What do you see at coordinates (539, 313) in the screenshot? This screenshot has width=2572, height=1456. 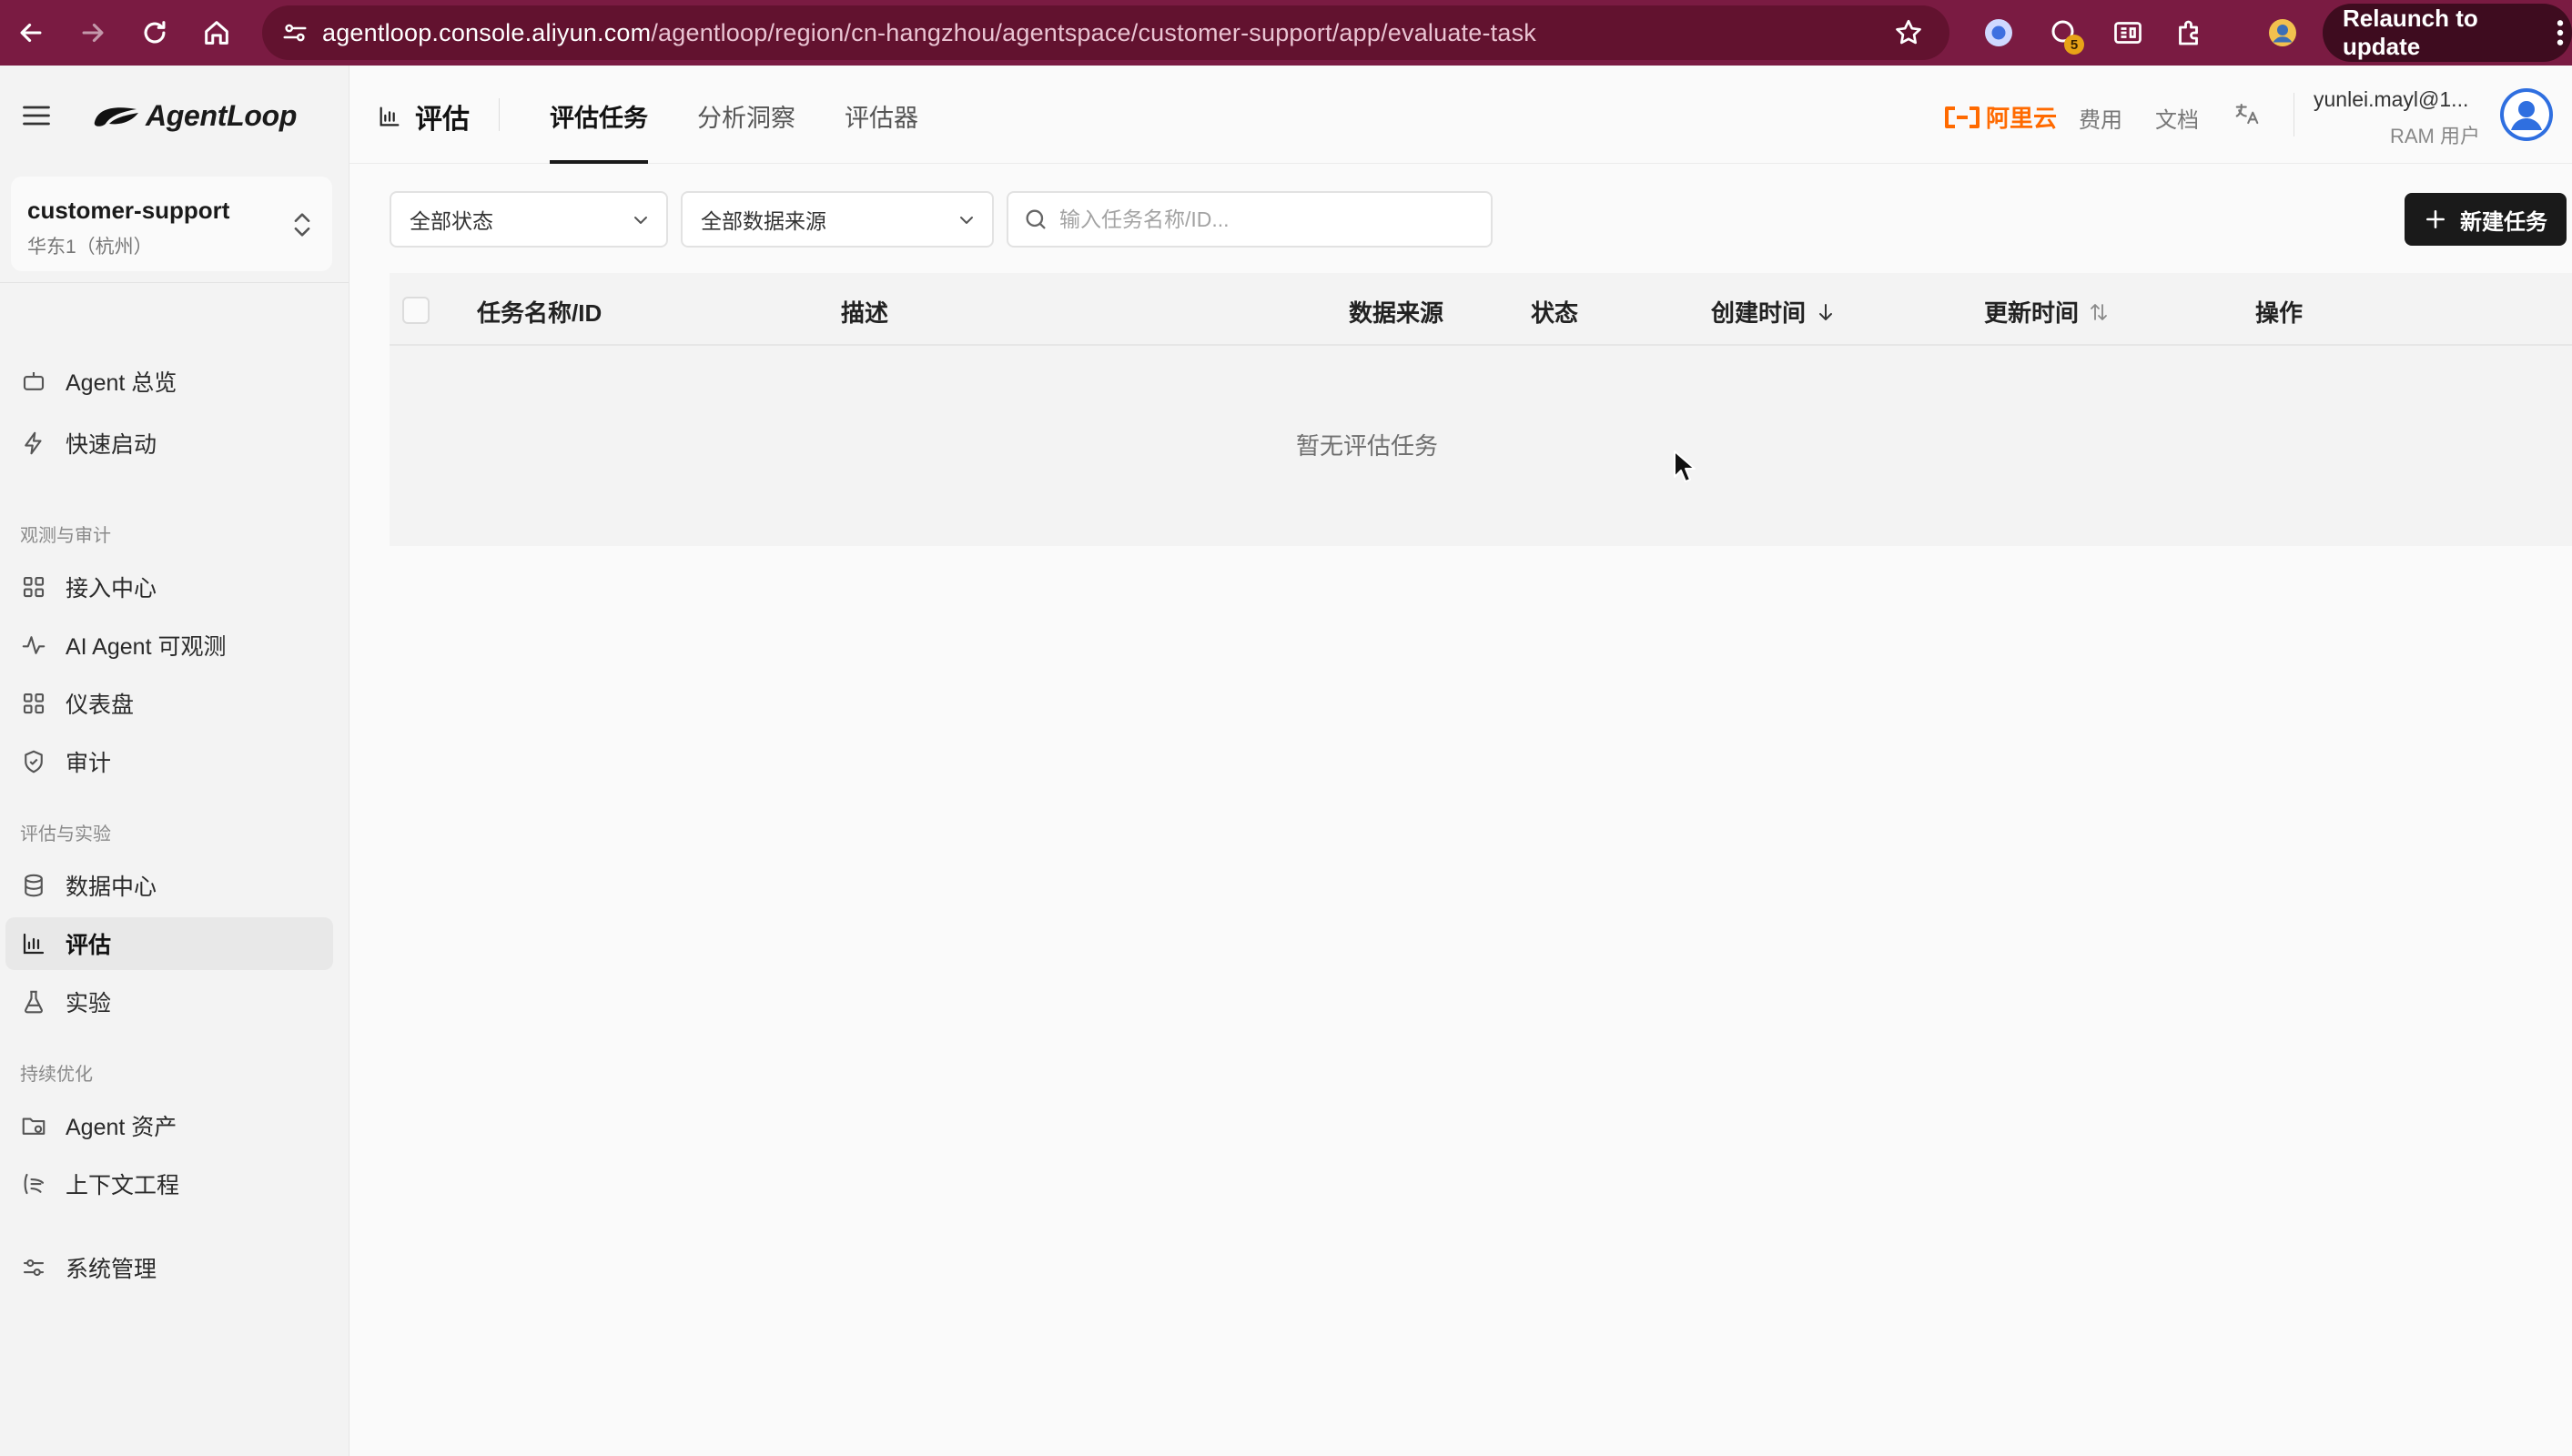 I see `column-header-task-name: 任务名称/ID` at bounding box center [539, 313].